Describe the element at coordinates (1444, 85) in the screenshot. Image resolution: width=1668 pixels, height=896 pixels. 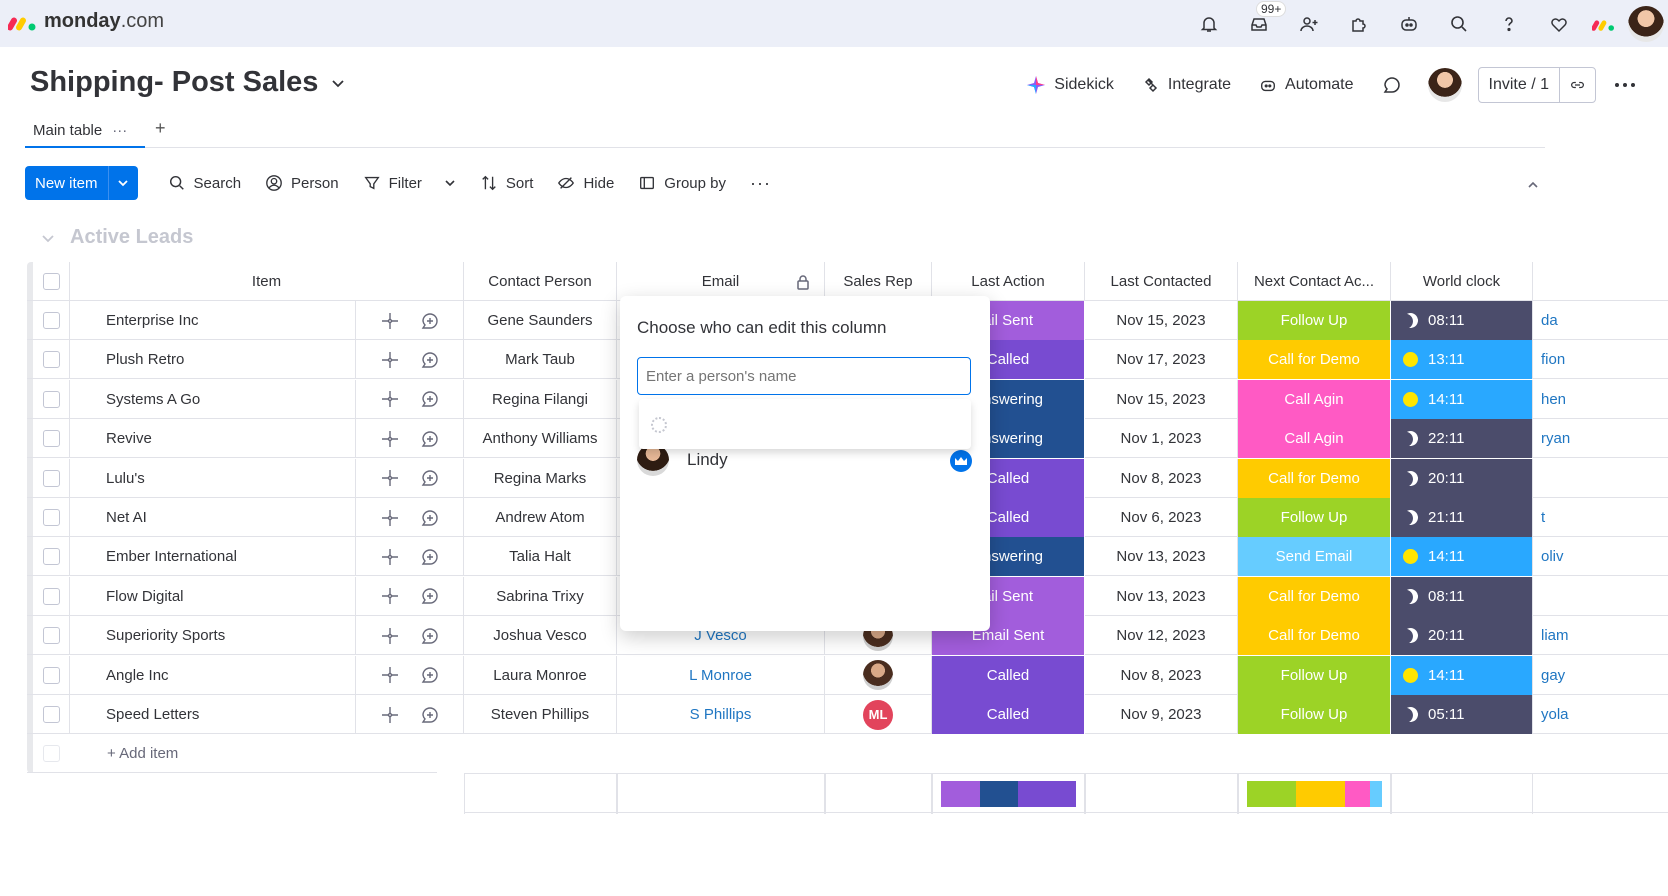
I see `board-owner-avatar` at that location.